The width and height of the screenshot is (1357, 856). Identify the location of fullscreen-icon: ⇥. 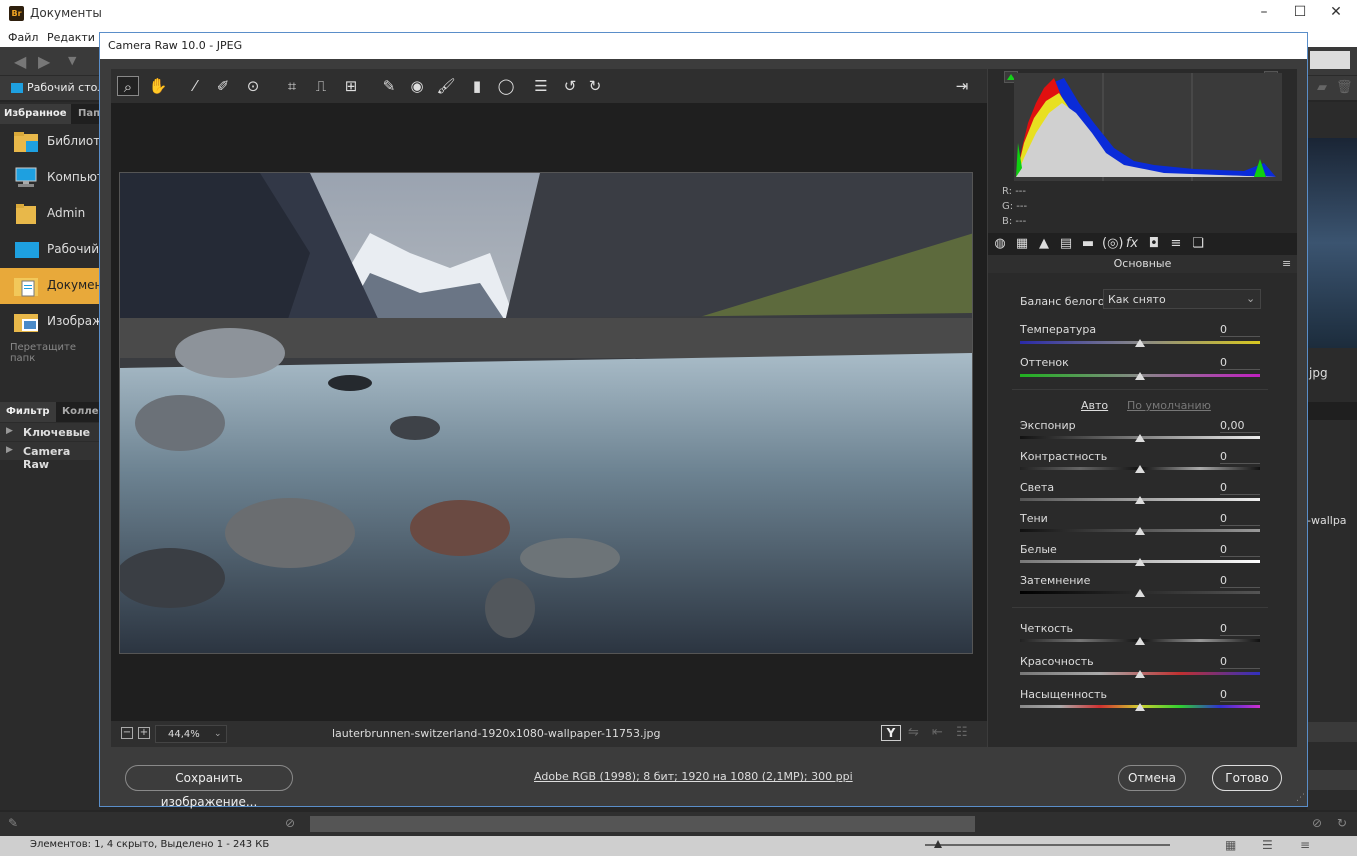
(962, 86).